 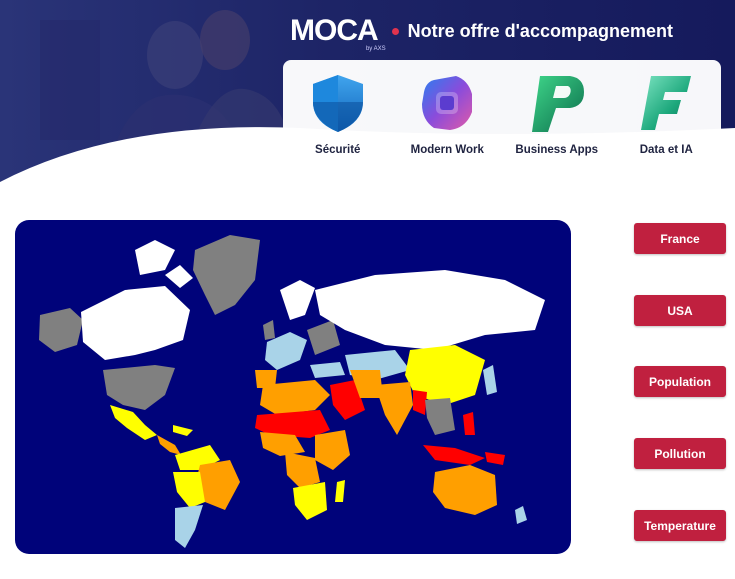 What do you see at coordinates (189, 526) in the screenshot?
I see `region-argentina-chile` at bounding box center [189, 526].